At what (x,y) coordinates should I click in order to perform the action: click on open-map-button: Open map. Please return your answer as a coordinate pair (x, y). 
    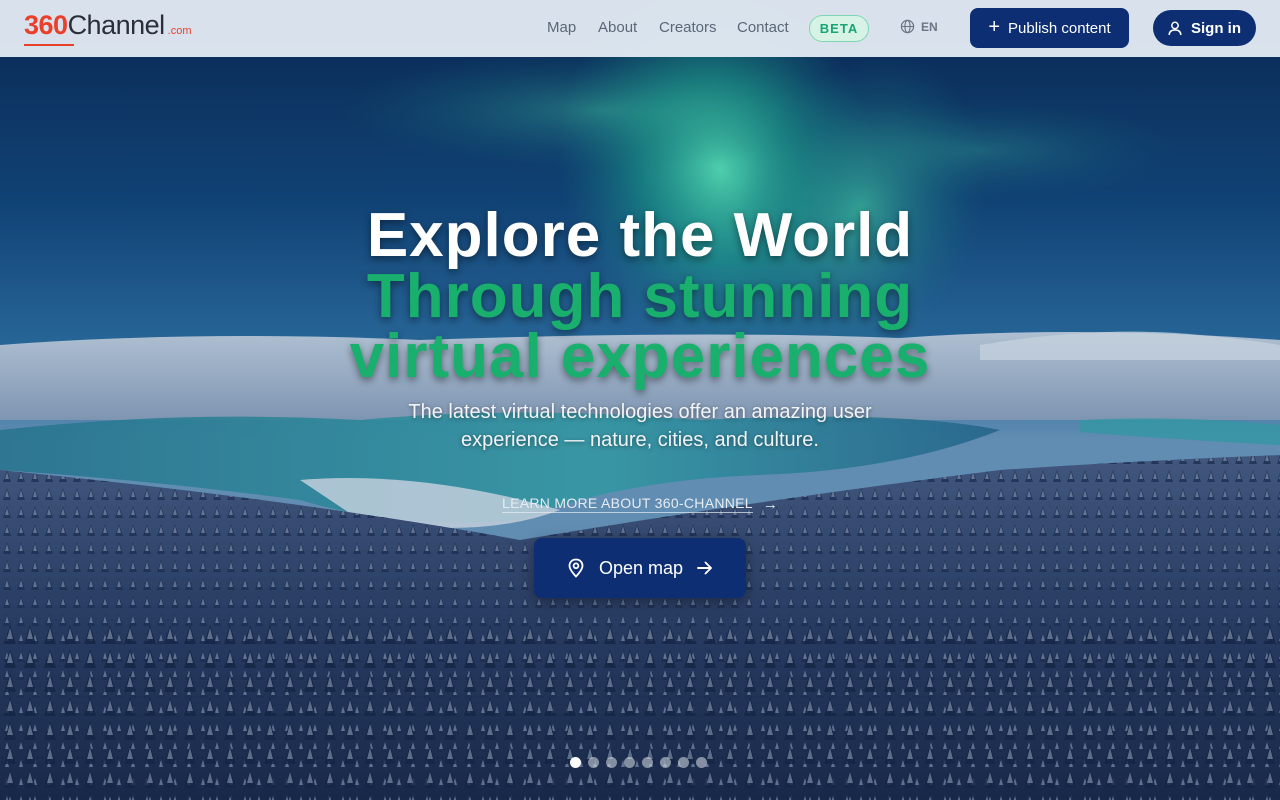
    Looking at the image, I should click on (640, 568).